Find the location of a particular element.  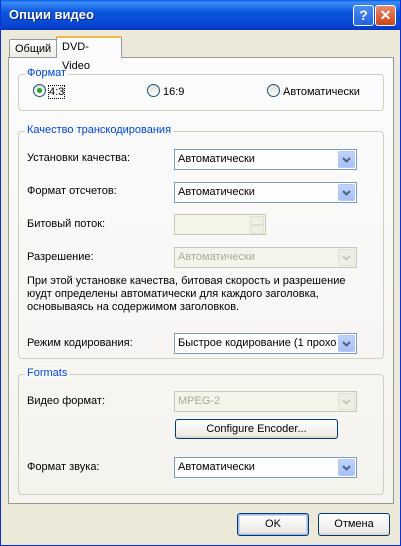

resolution-select: Автоматически is located at coordinates (265, 257).